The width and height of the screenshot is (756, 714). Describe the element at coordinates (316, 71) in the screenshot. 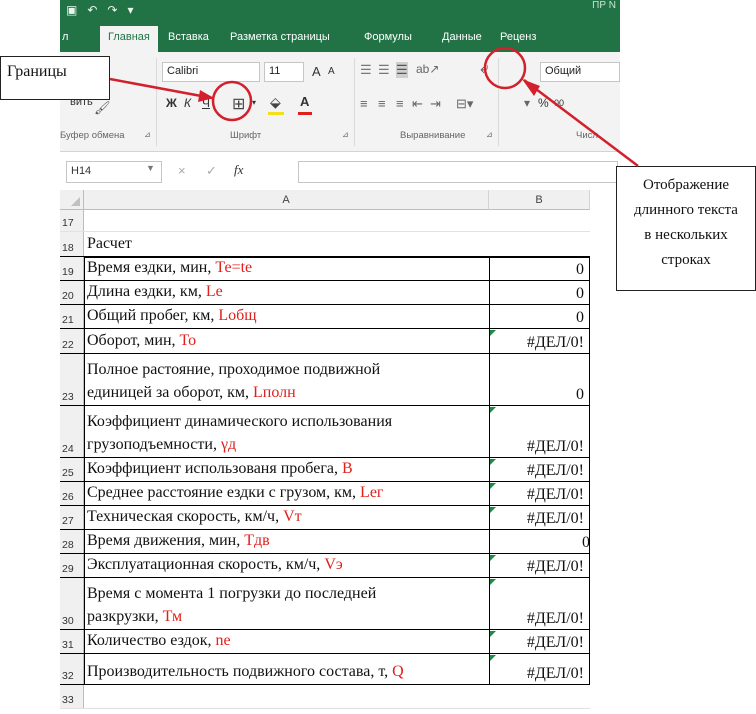

I see `grow-font-button: A` at that location.